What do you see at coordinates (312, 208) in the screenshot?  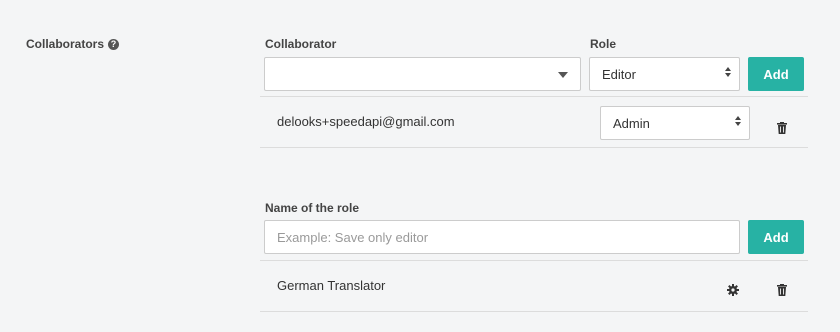 I see `role-name-field-label: Name of the role` at bounding box center [312, 208].